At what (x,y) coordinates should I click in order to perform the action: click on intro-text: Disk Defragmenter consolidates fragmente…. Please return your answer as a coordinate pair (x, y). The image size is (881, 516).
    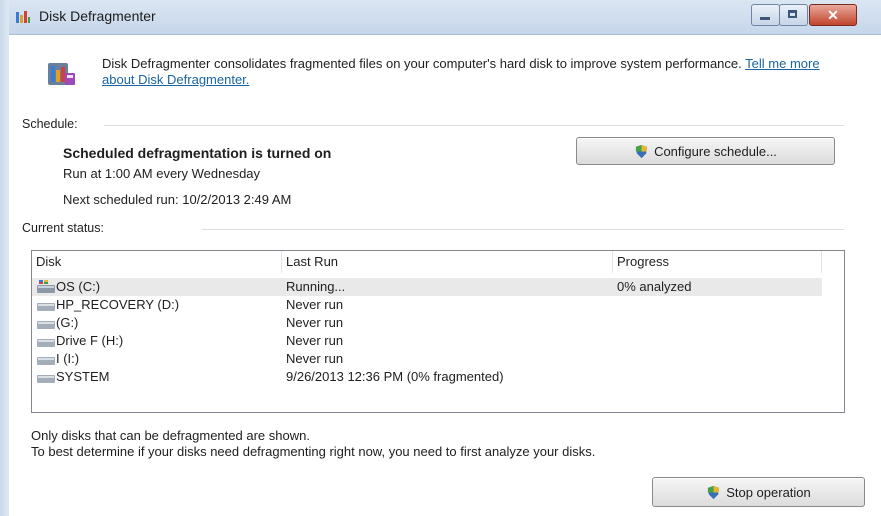
    Looking at the image, I should click on (472, 72).